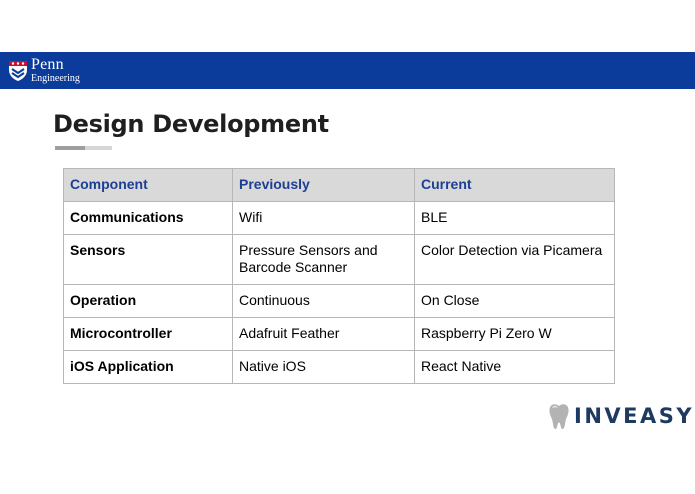  What do you see at coordinates (148, 301) in the screenshot?
I see `cell-component: Operation` at bounding box center [148, 301].